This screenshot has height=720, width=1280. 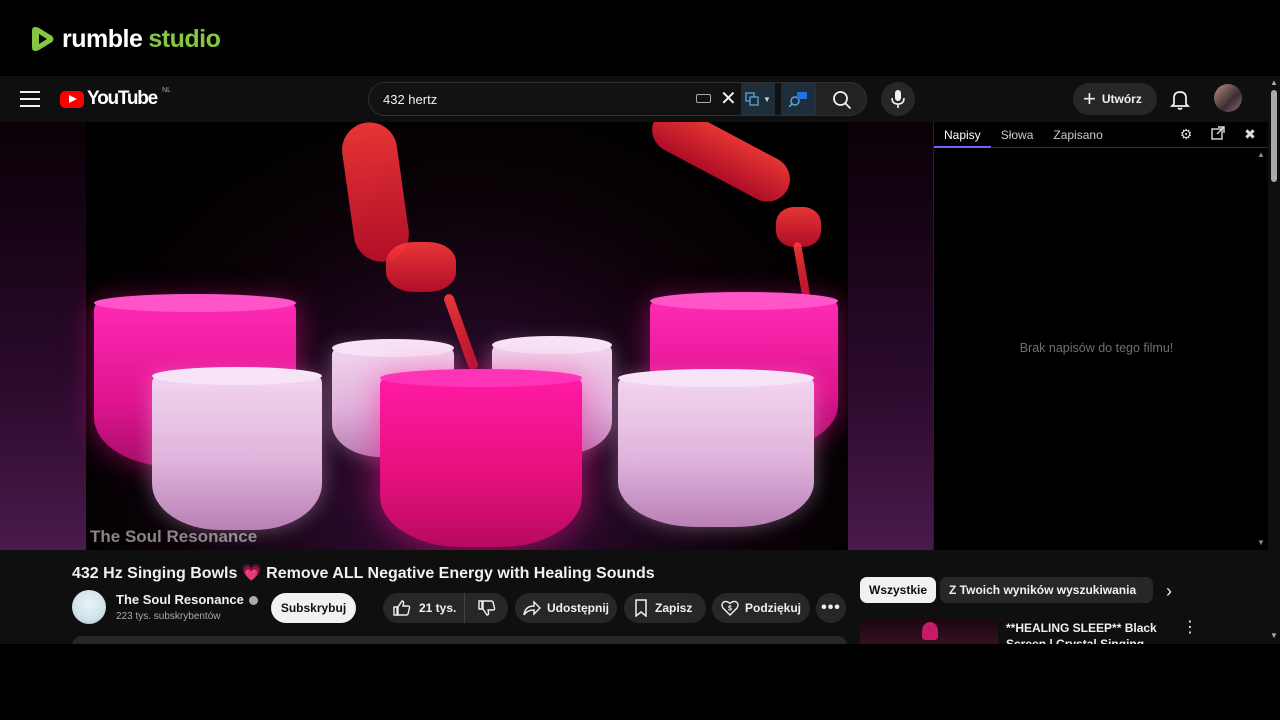 I want to click on heart-dollar-icon: $, so click(x=730, y=608).